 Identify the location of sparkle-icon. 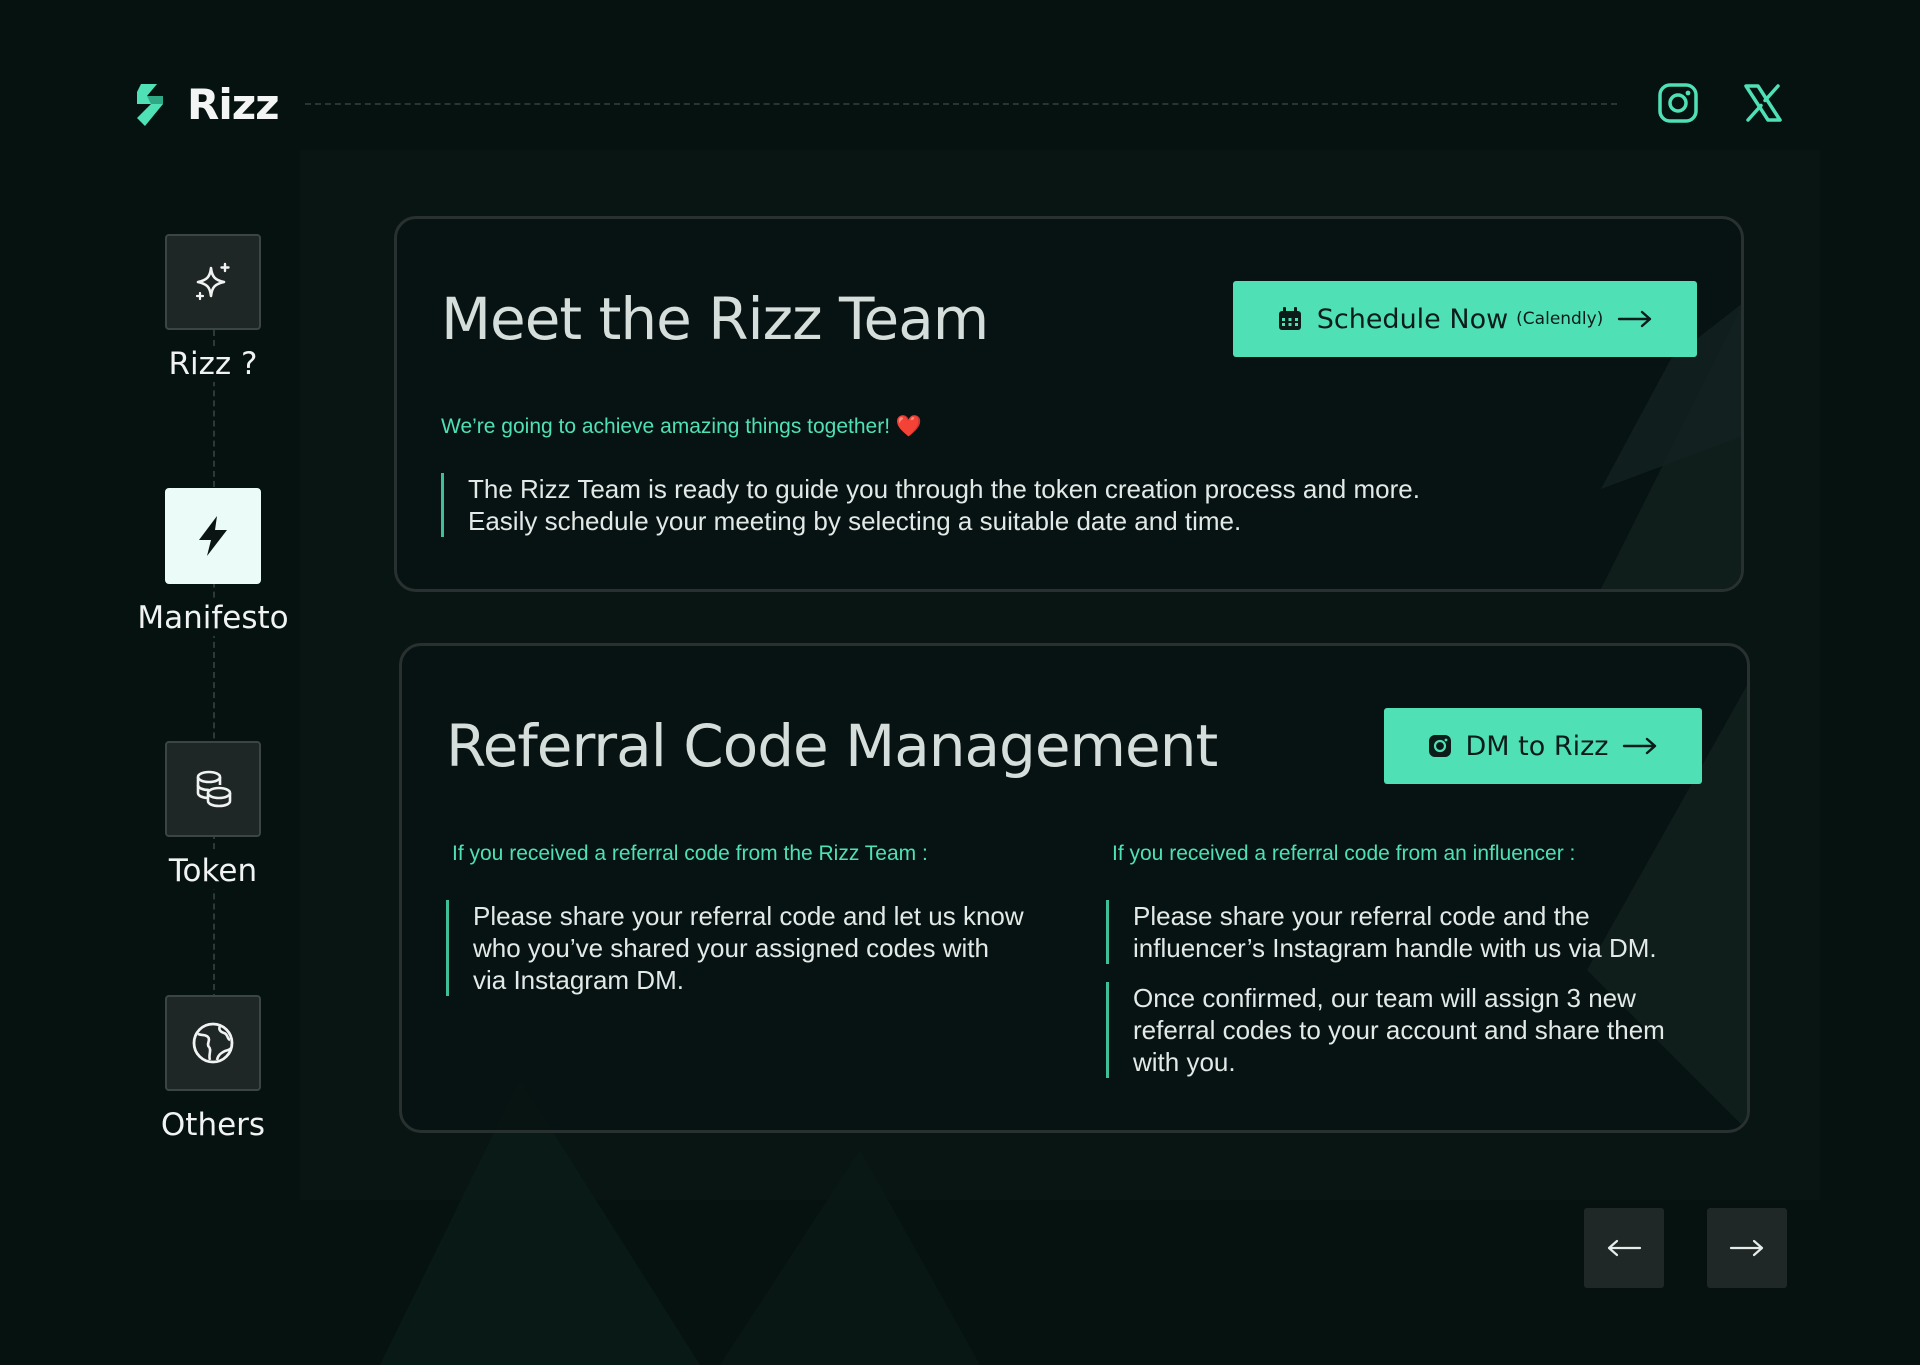
(212, 281).